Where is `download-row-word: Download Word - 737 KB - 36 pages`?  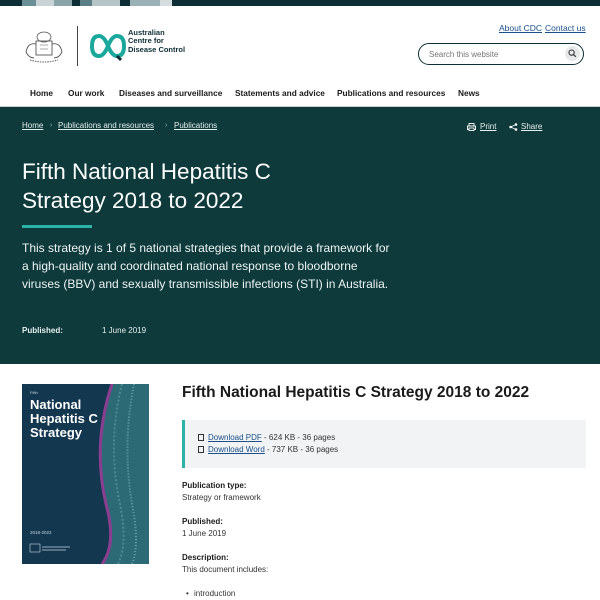 download-row-word: Download Word - 737 KB - 36 pages is located at coordinates (268, 449).